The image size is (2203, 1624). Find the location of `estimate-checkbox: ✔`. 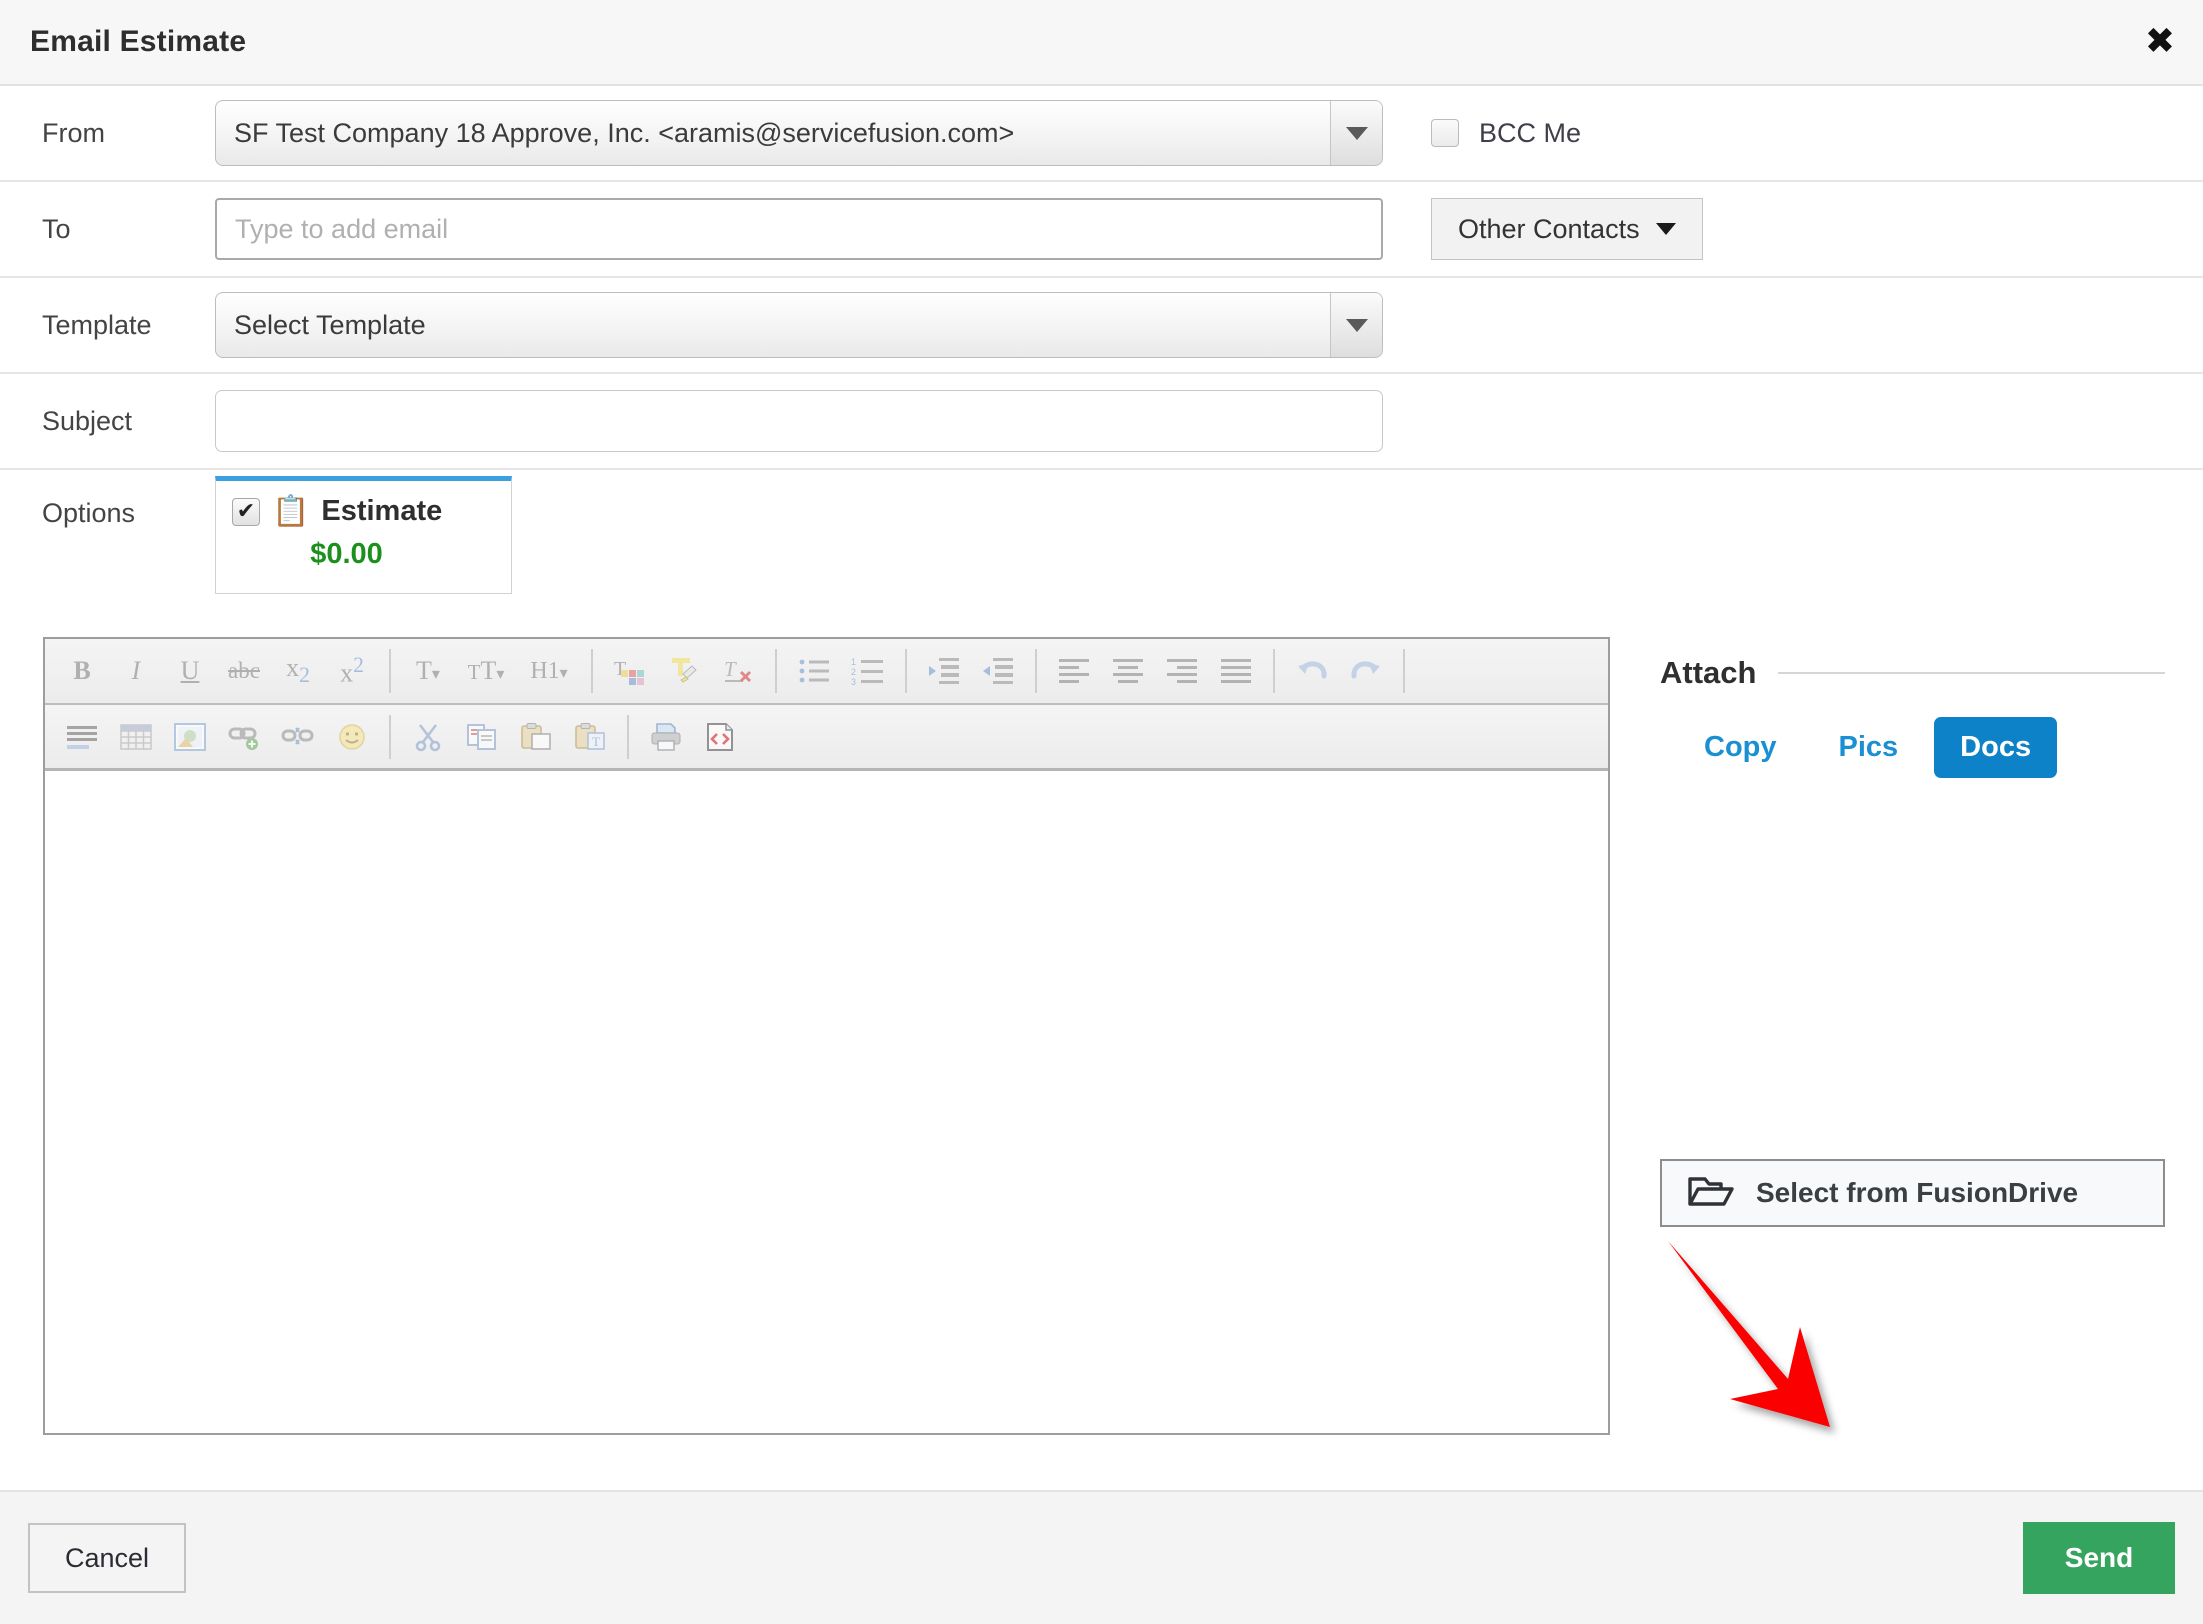

estimate-checkbox: ✔ is located at coordinates (246, 511).